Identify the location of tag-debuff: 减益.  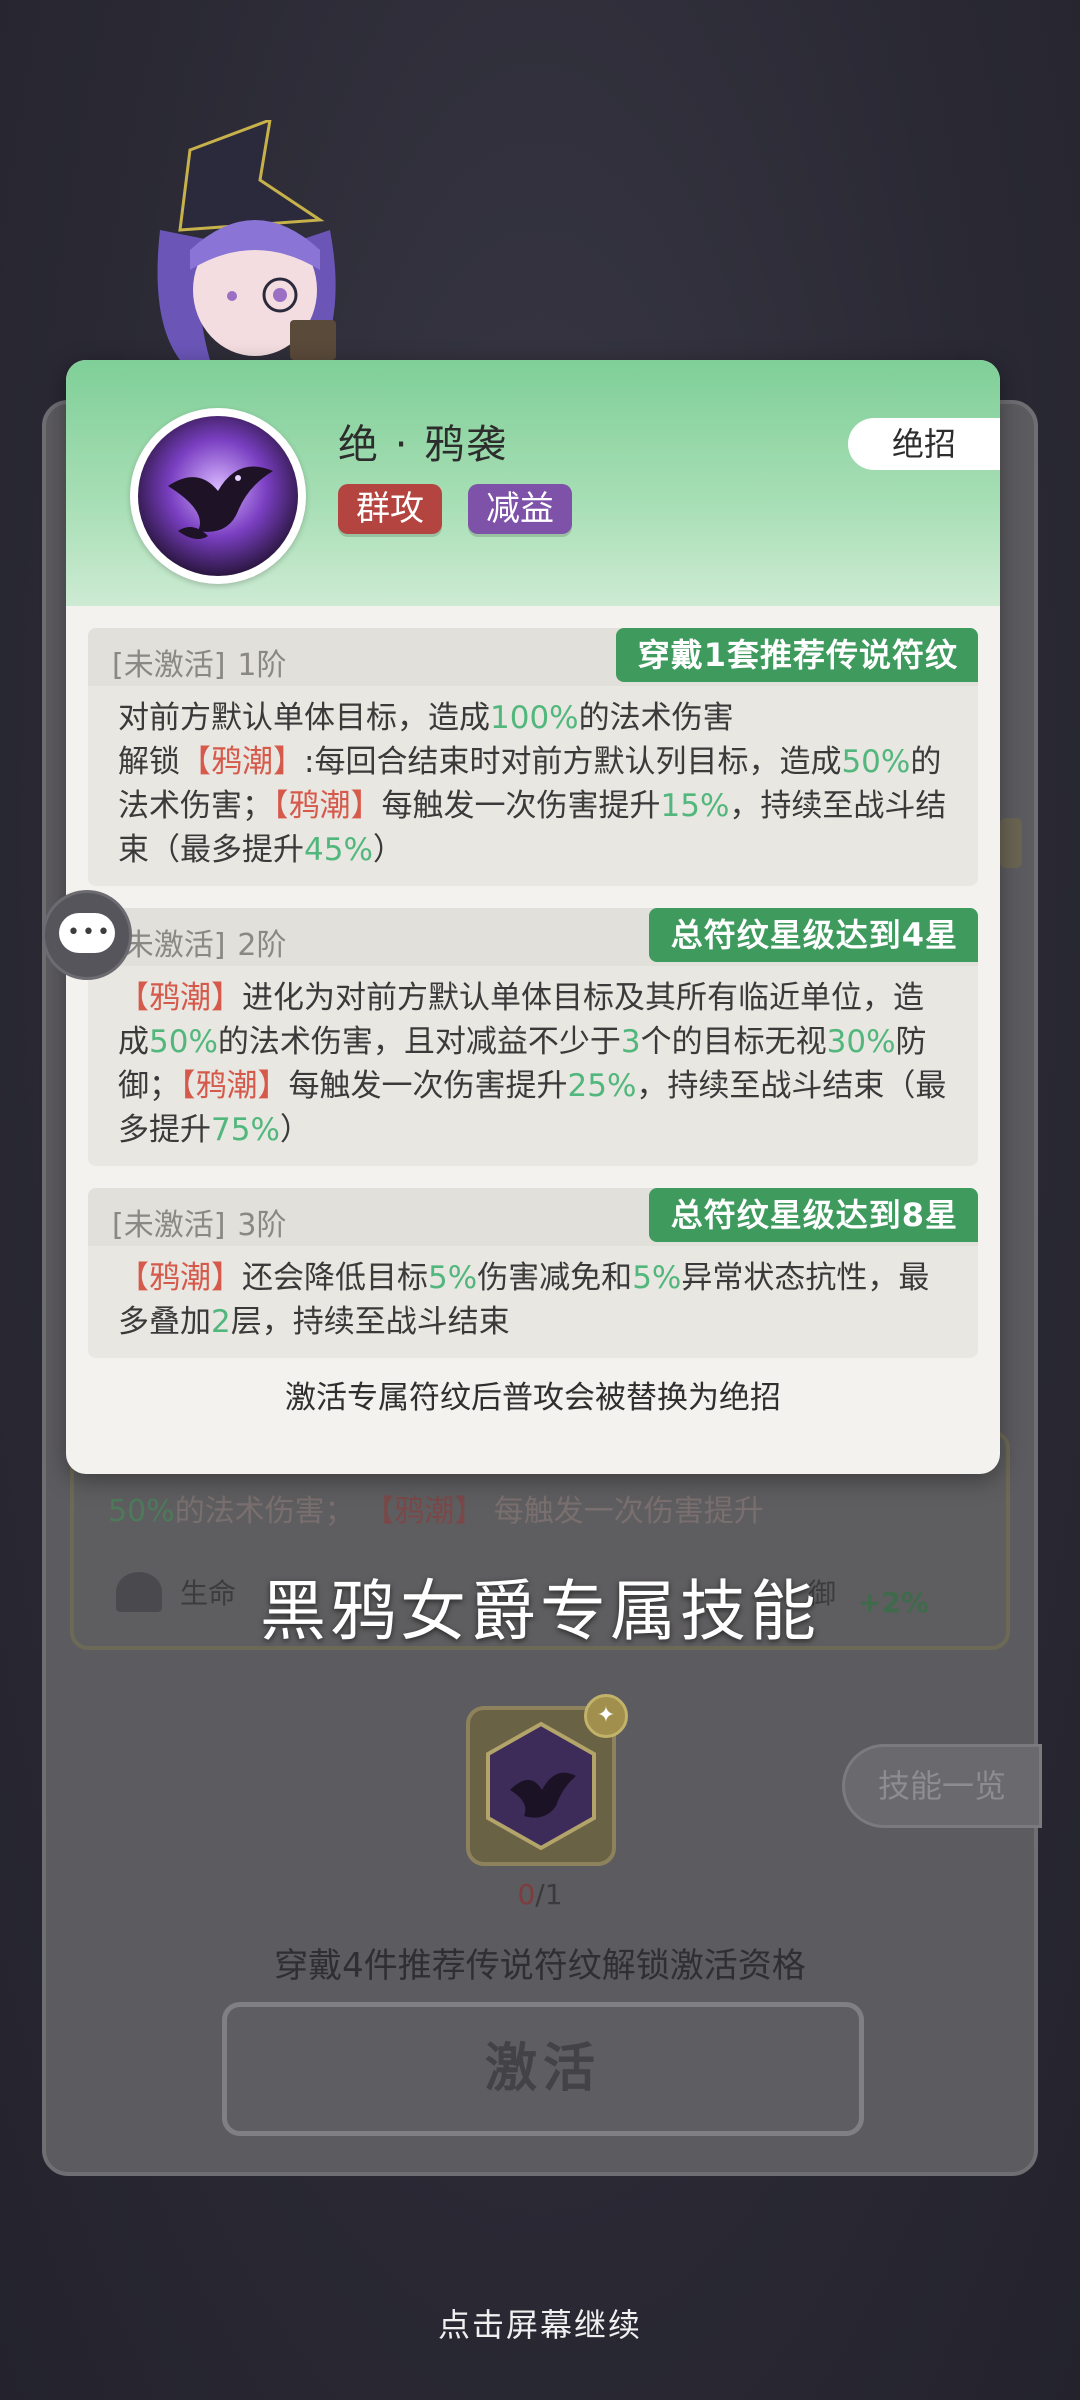
(520, 509).